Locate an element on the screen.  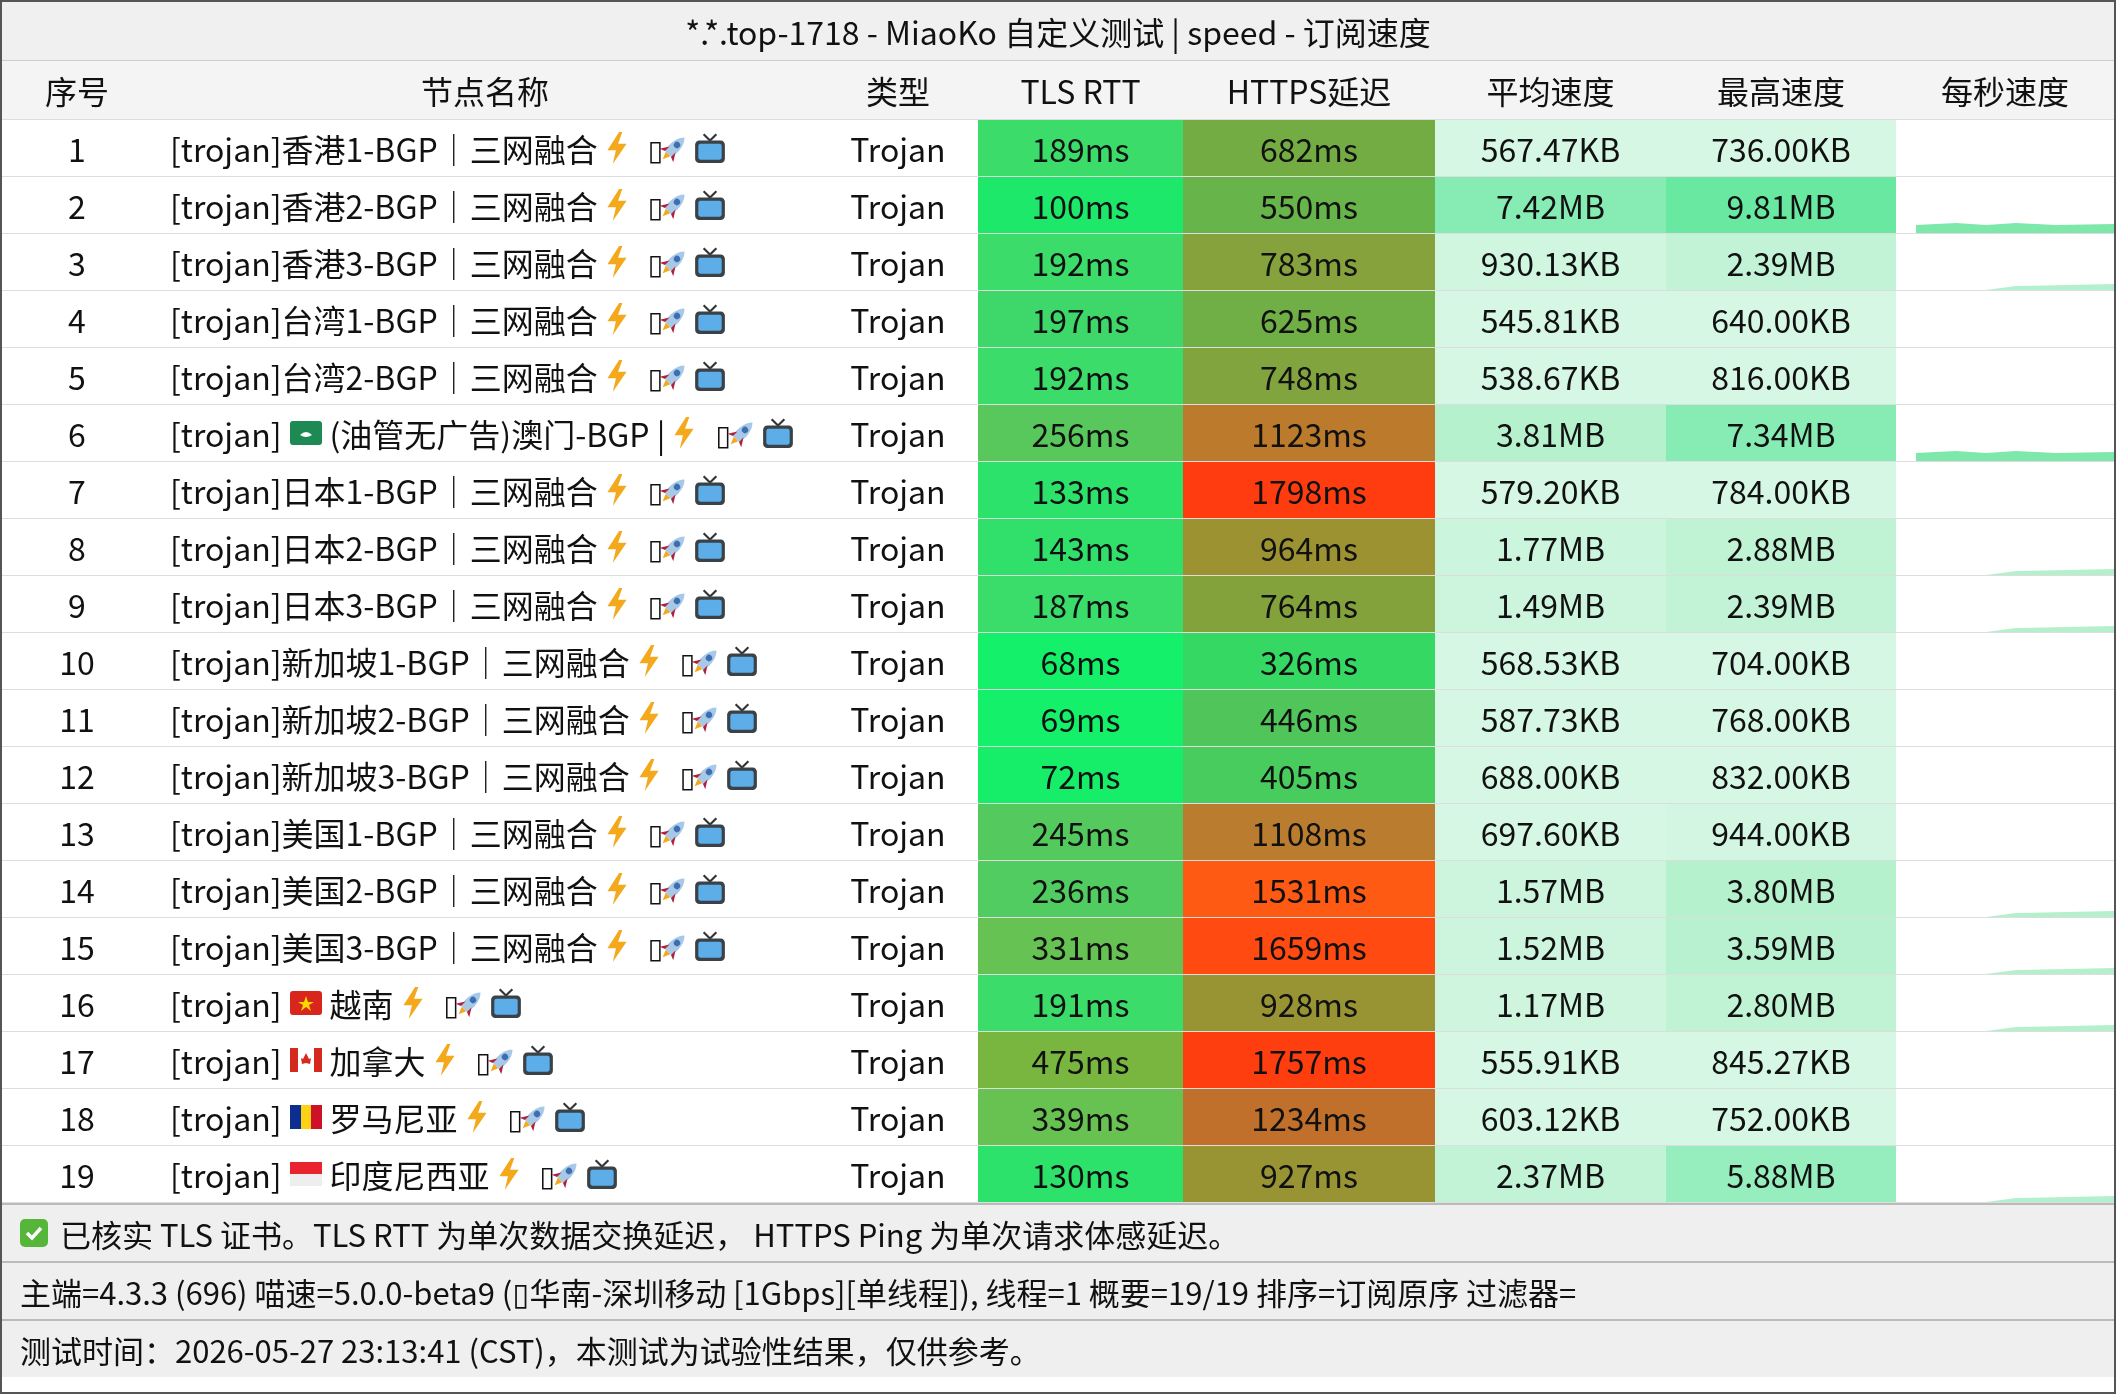
table-cell: 2.37MB is located at coordinates (1550, 1174).